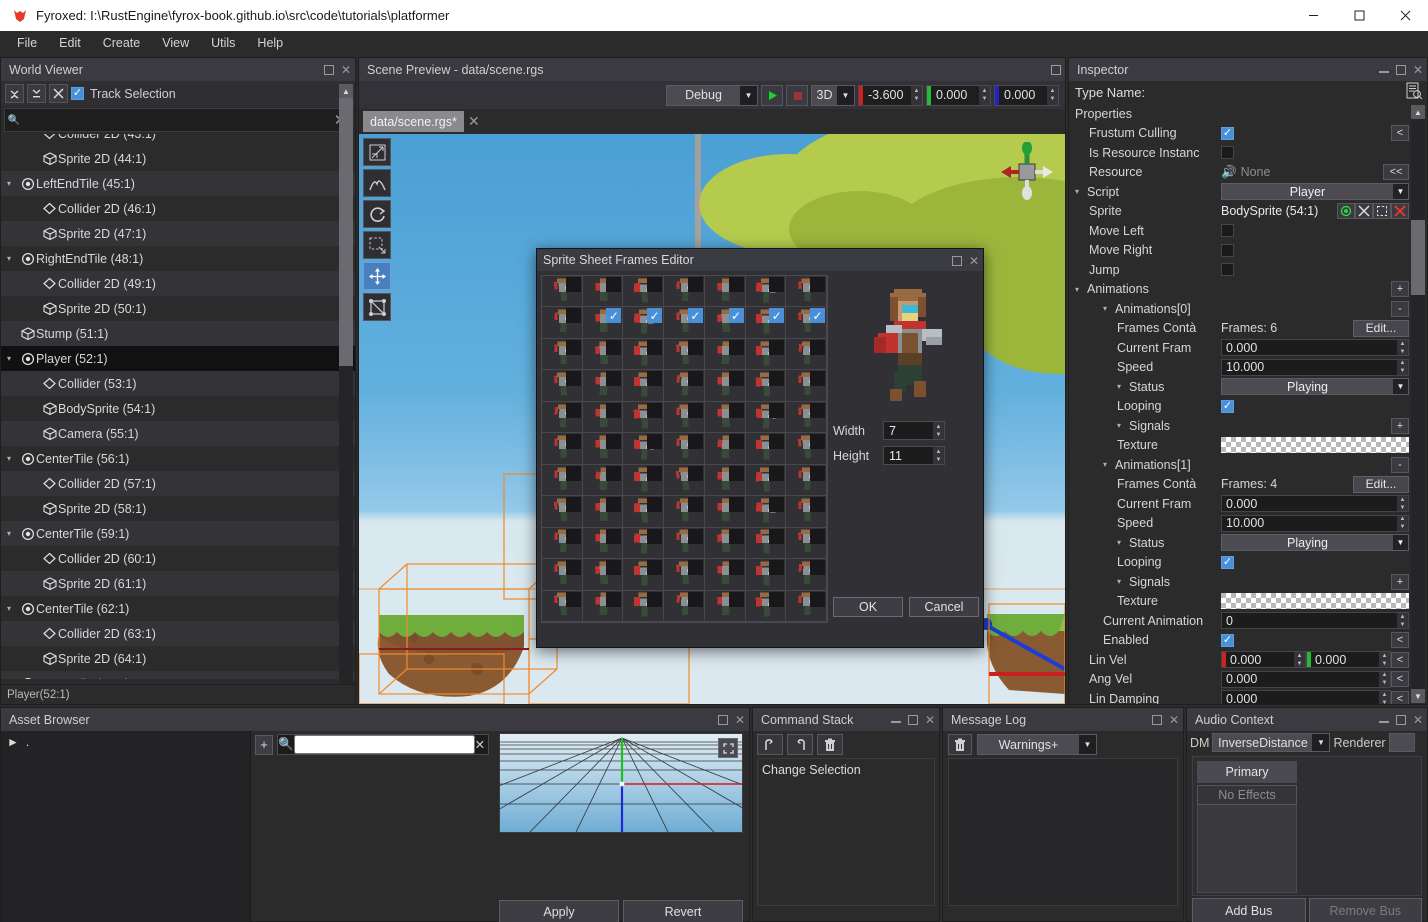 This screenshot has width=1428, height=922. I want to click on scene-node-item: ▾ Collider 2D (63:1), so click(178, 633).